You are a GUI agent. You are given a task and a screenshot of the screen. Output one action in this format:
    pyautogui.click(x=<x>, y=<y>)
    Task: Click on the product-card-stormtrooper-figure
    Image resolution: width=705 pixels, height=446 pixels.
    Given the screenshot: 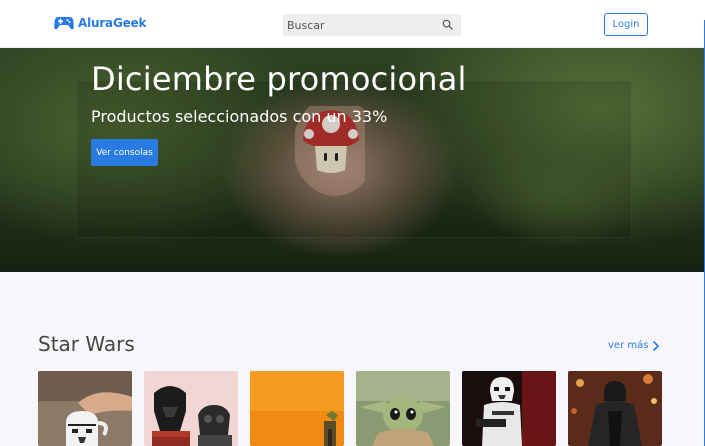 What is the action you would take?
    pyautogui.click(x=509, y=408)
    